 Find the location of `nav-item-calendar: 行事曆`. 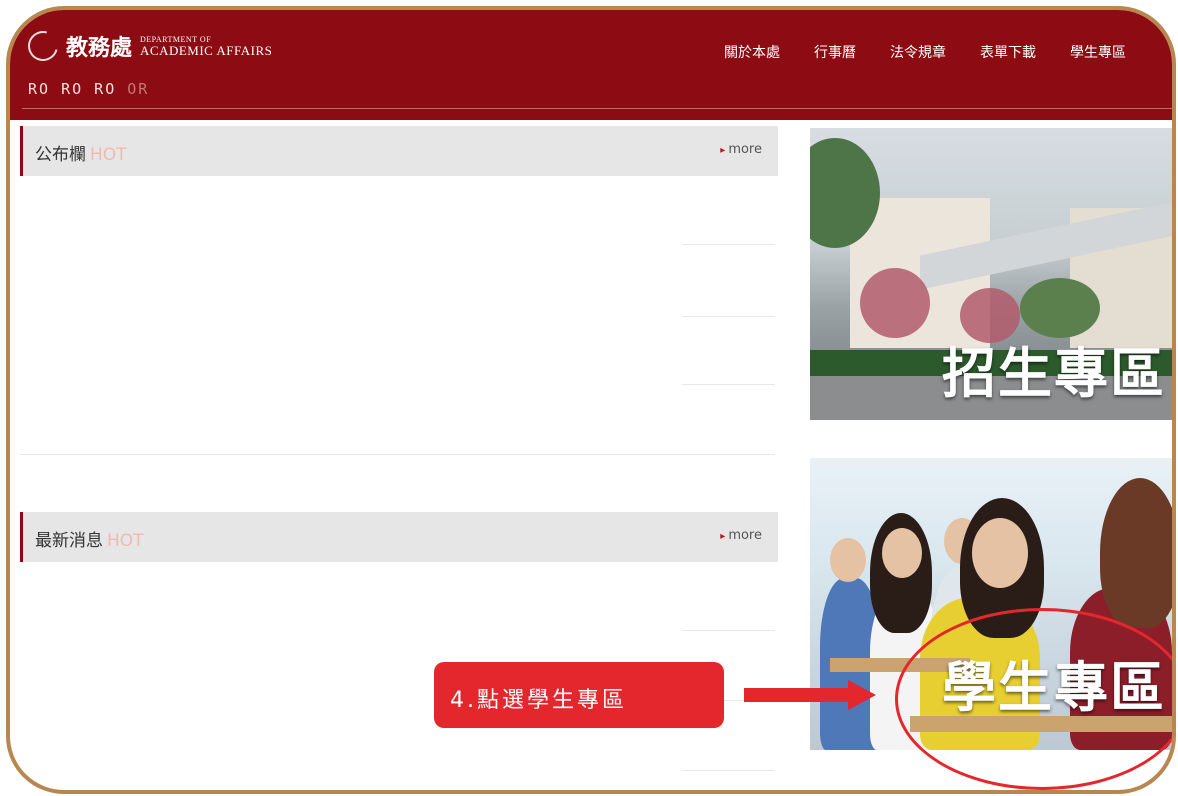

nav-item-calendar: 行事曆 is located at coordinates (835, 52).